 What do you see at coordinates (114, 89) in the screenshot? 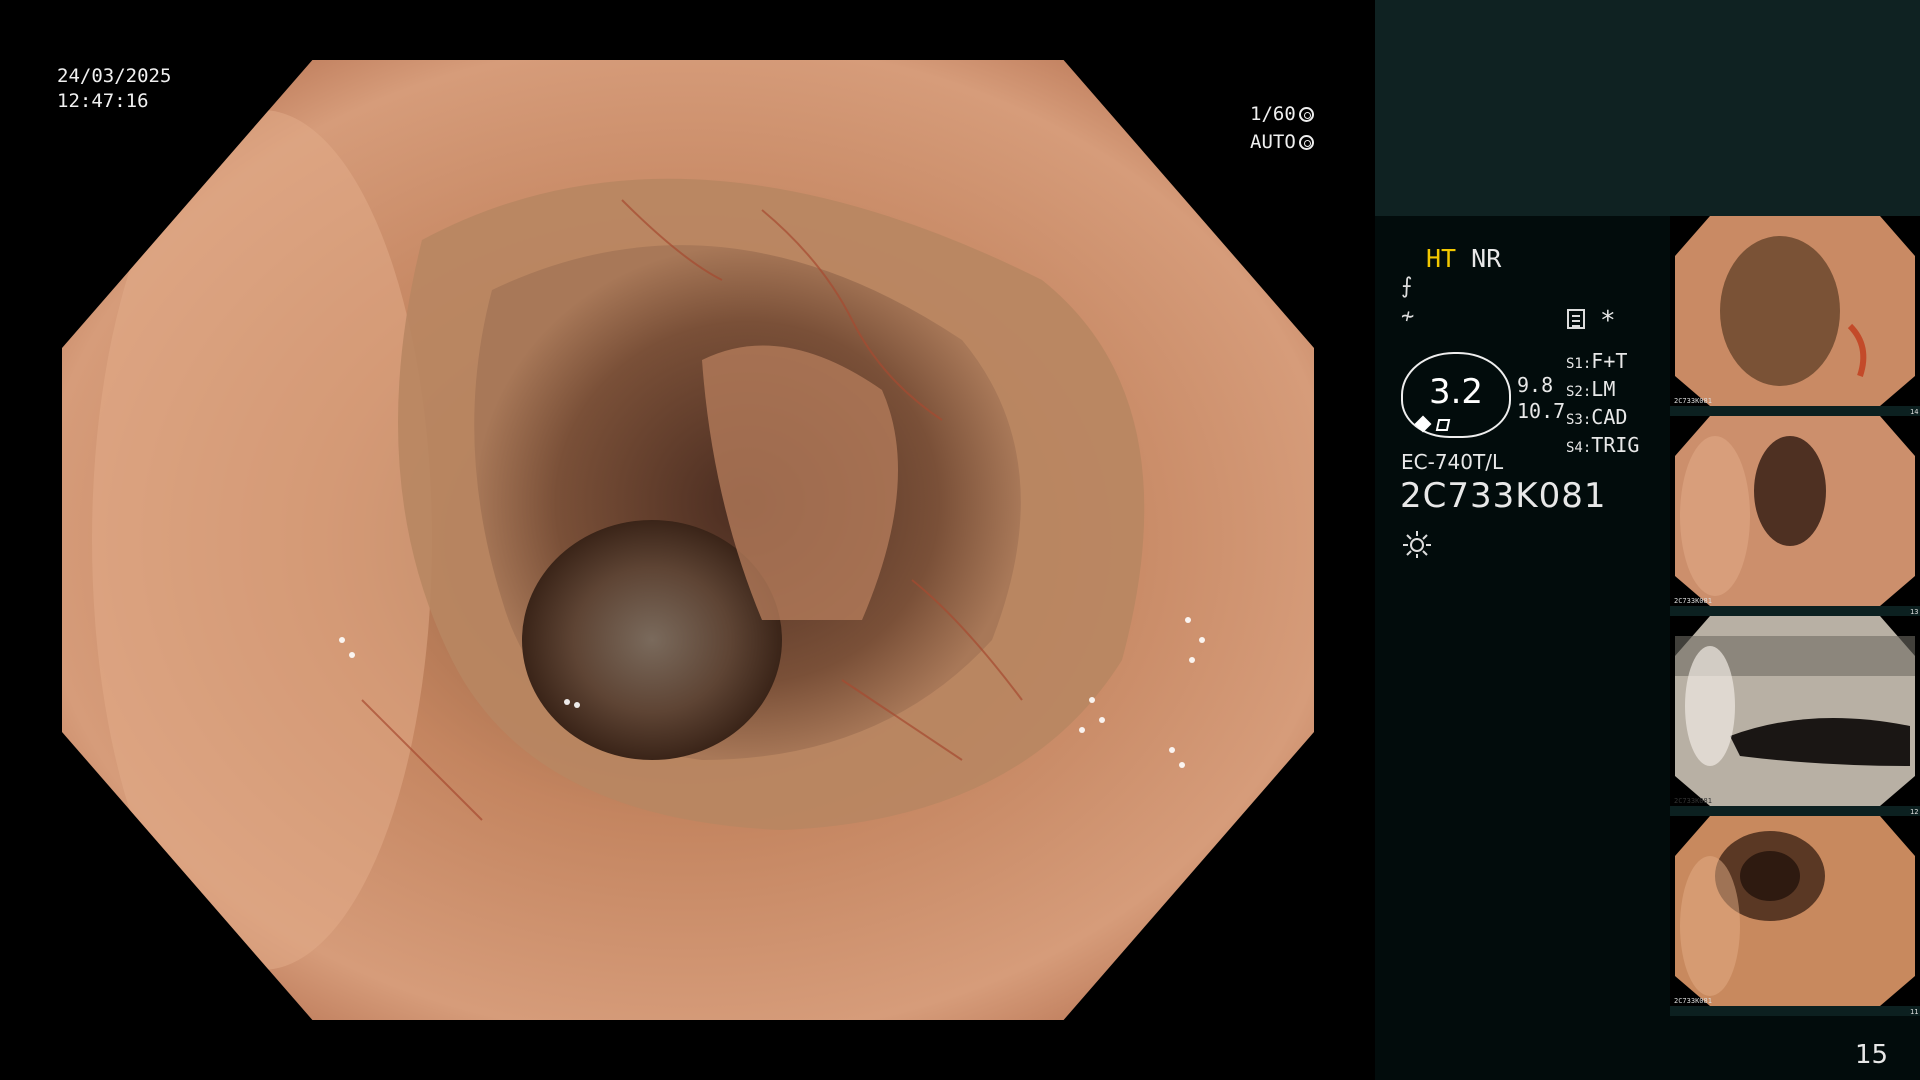
I see `timestamp: 24/03/2025 12:47:16` at bounding box center [114, 89].